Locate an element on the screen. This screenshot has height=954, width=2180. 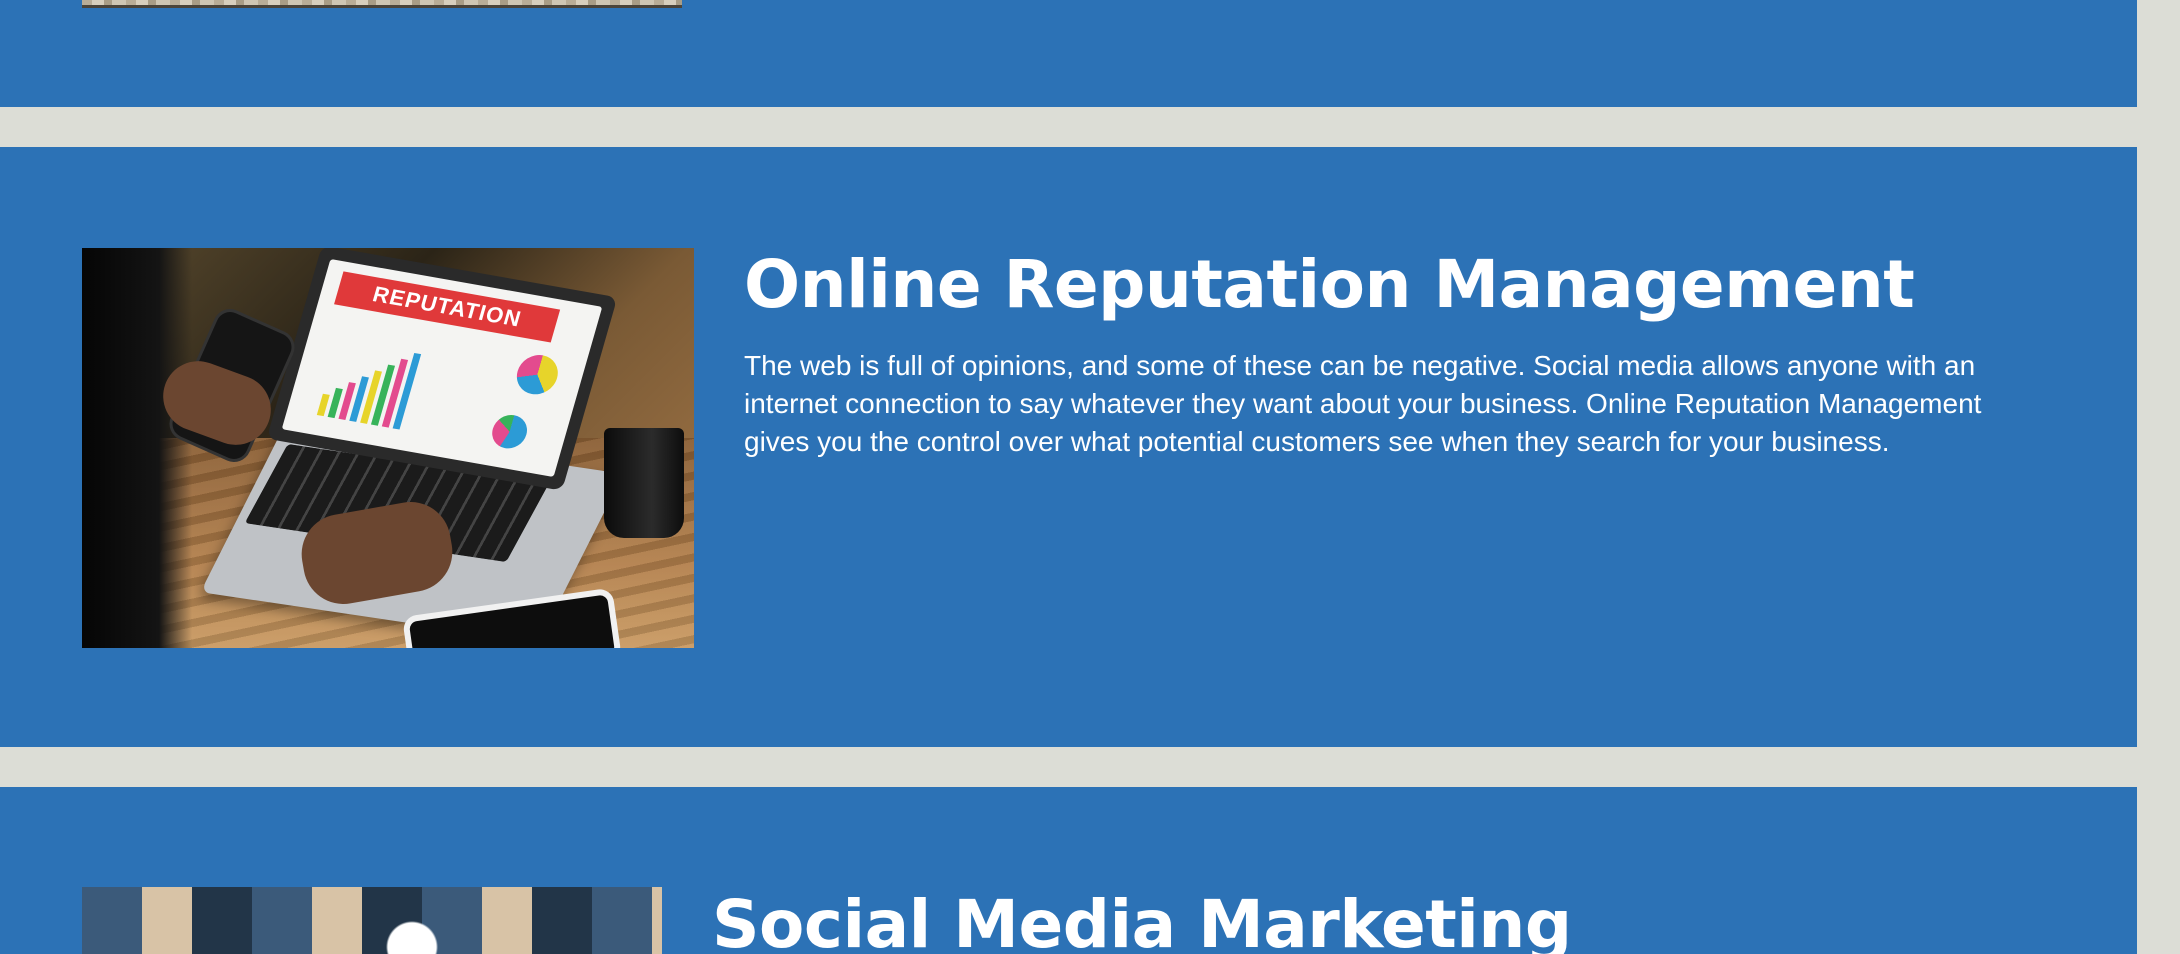
pie-chart-illustration-secondary is located at coordinates (510, 432).